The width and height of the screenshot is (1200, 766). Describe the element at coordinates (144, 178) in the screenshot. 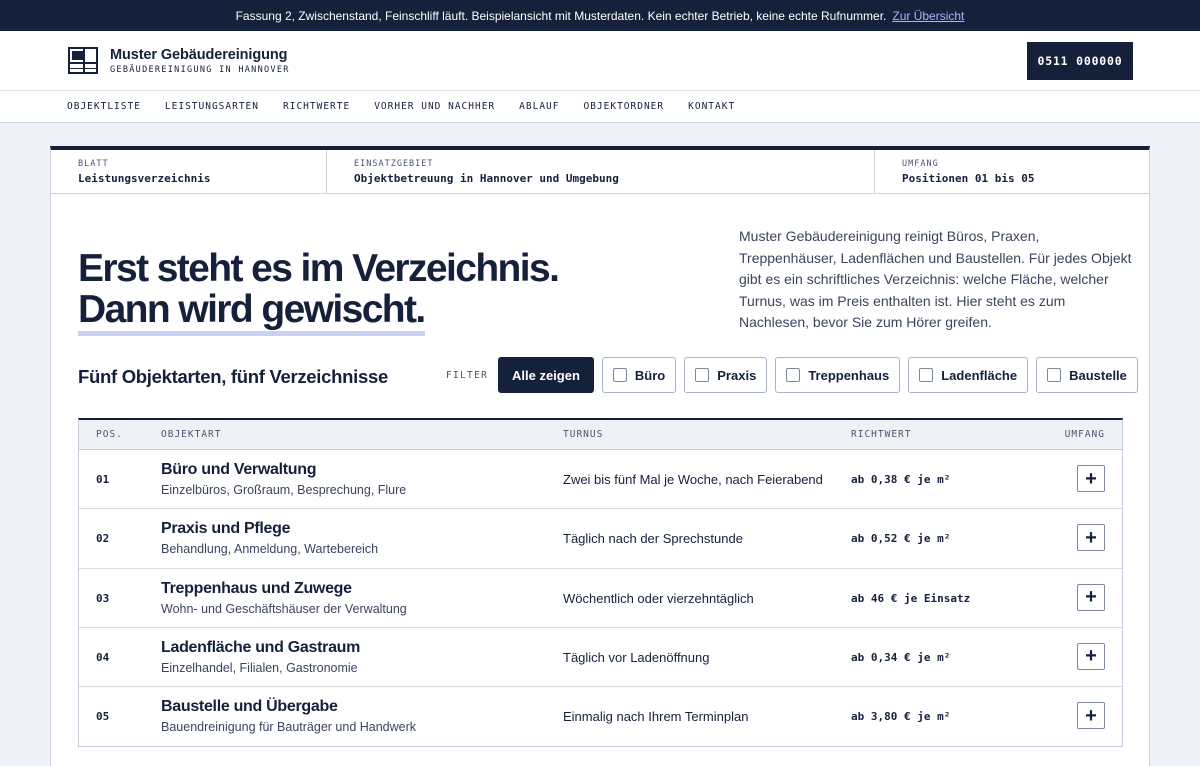

I see `meta-value: Leistungsverzeichnis` at that location.